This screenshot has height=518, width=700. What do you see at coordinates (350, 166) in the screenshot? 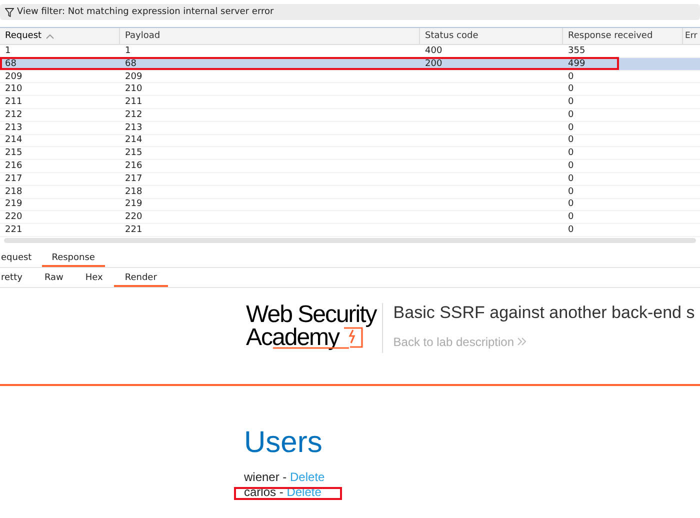
I see `table-row: 216 216 0` at bounding box center [350, 166].